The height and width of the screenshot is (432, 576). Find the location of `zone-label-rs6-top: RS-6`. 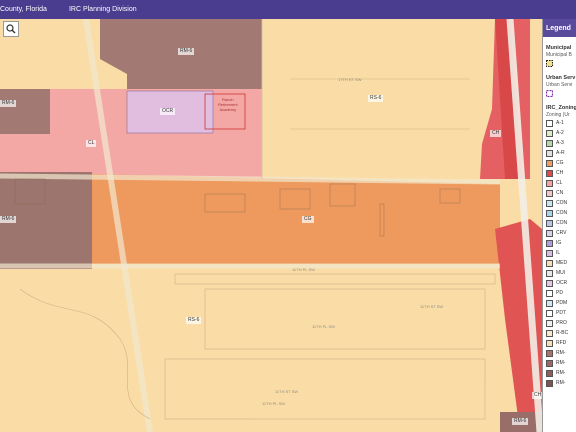

zone-label-rs6-top: RS-6 is located at coordinates (376, 98).